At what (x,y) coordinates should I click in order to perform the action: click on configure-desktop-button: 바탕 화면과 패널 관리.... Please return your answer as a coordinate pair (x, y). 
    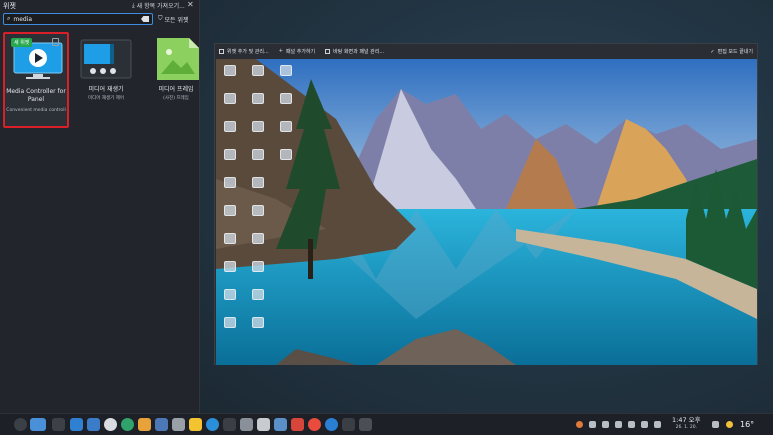
    Looking at the image, I should click on (354, 51).